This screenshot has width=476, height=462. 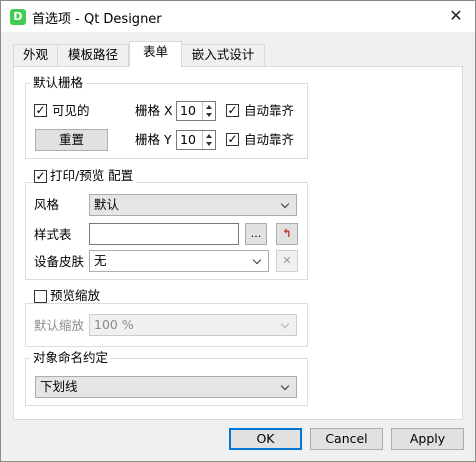 I want to click on grid-x-value: 10, so click(x=188, y=110).